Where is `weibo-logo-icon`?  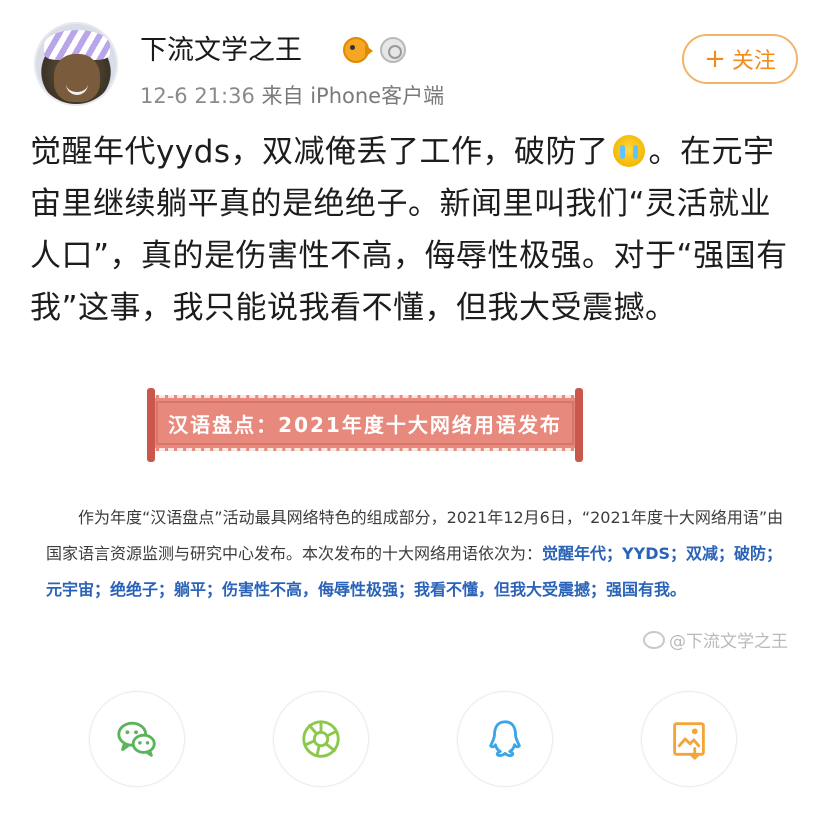 weibo-logo-icon is located at coordinates (654, 639).